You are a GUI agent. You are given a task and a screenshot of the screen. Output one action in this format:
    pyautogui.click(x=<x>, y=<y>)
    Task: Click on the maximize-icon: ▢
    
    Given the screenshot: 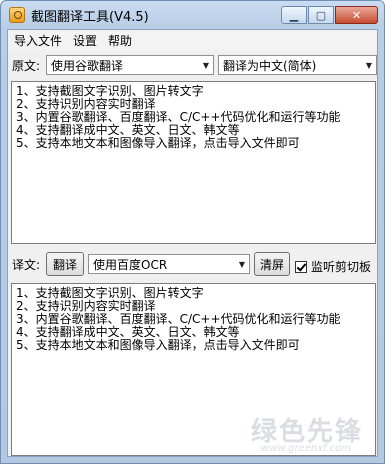 What is the action you would take?
    pyautogui.click(x=321, y=15)
    